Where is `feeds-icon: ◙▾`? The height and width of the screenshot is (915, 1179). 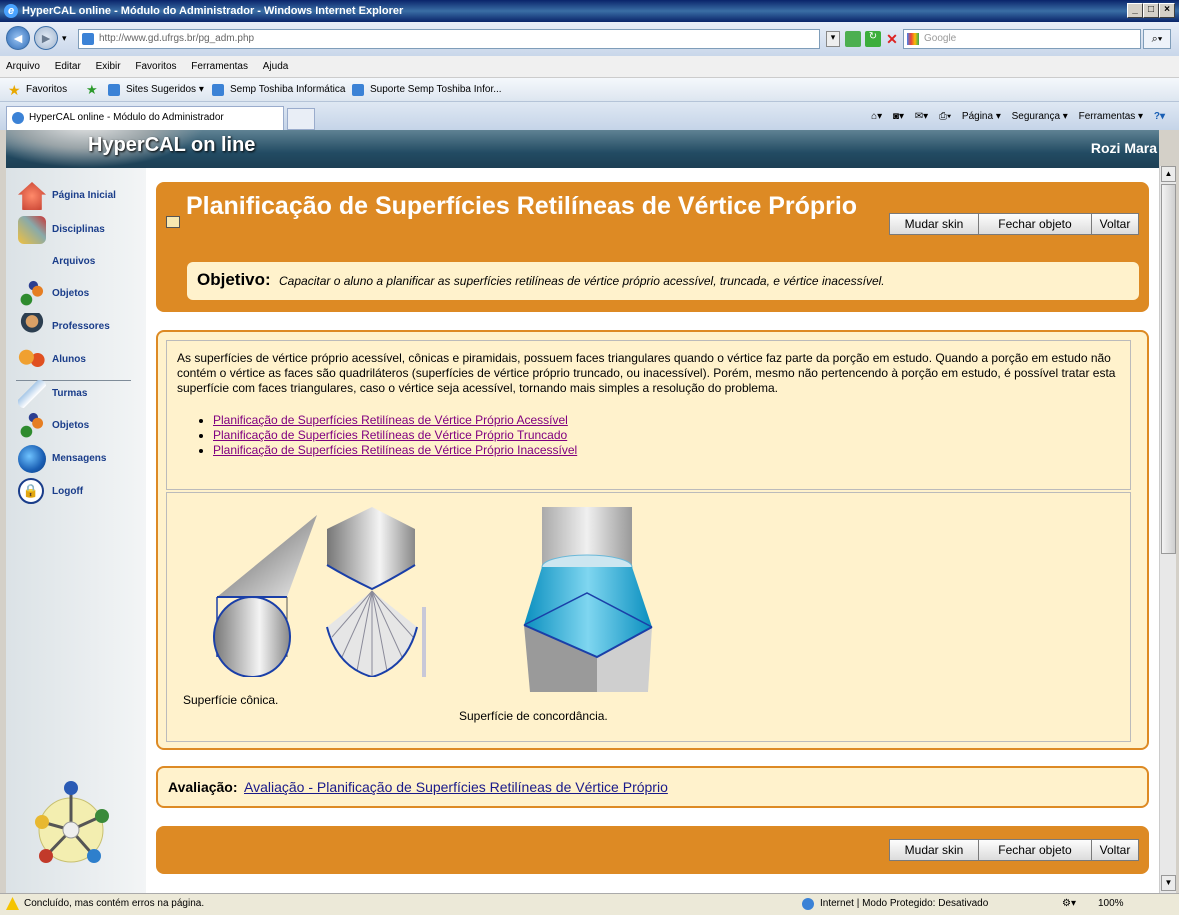 feeds-icon: ◙▾ is located at coordinates (898, 116).